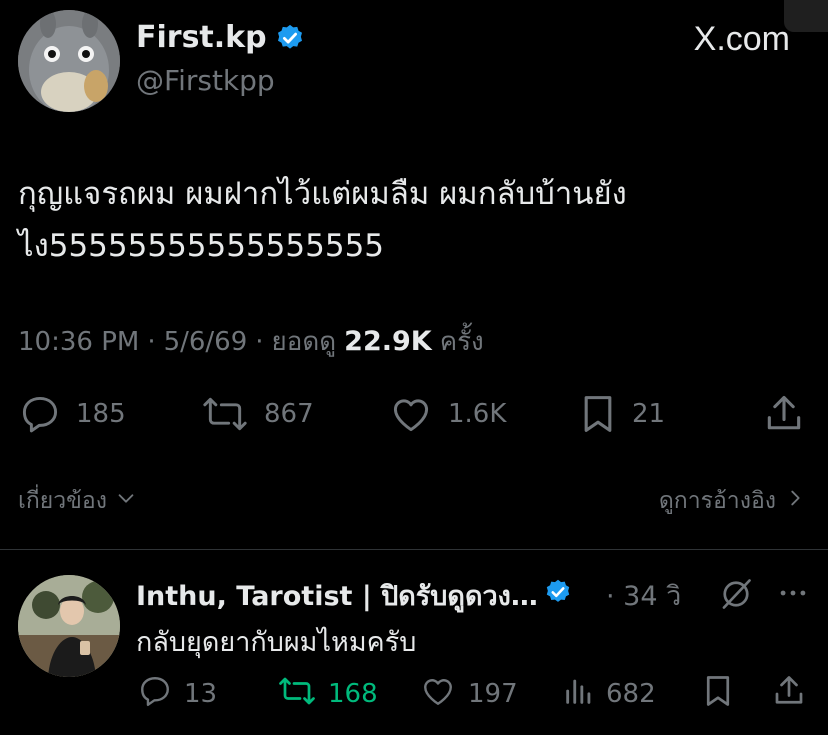 The height and width of the screenshot is (735, 828). I want to click on reply-retweet-button: 168, so click(327, 694).